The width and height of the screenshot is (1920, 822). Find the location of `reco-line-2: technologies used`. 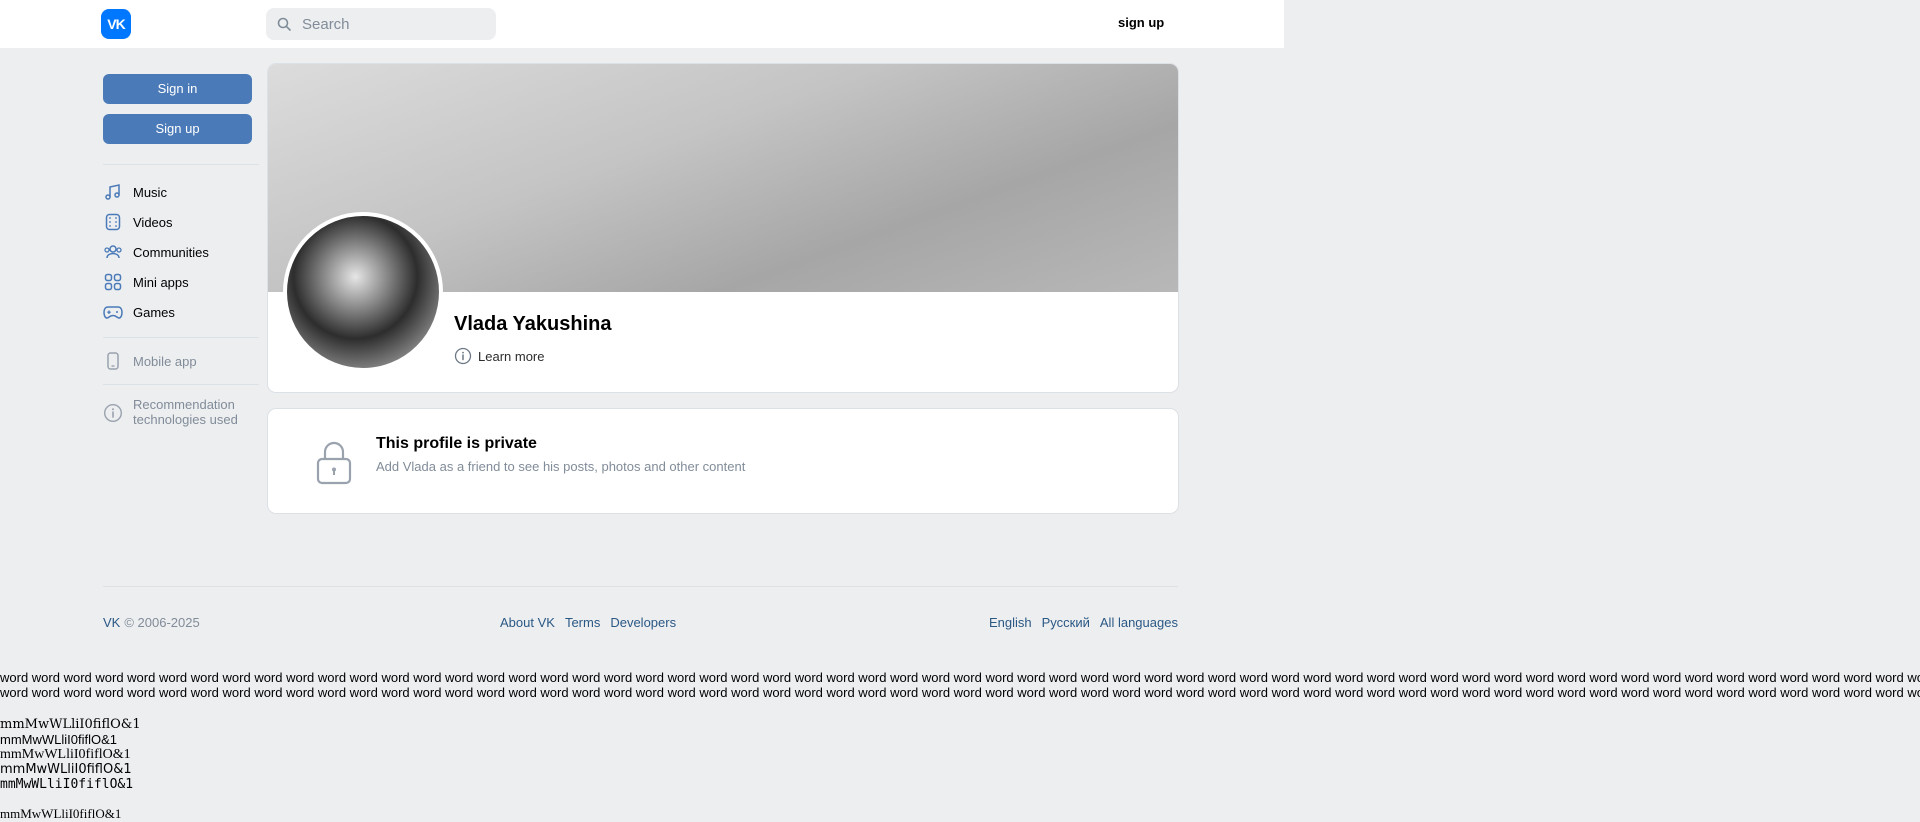

reco-line-2: technologies used is located at coordinates (185, 419).